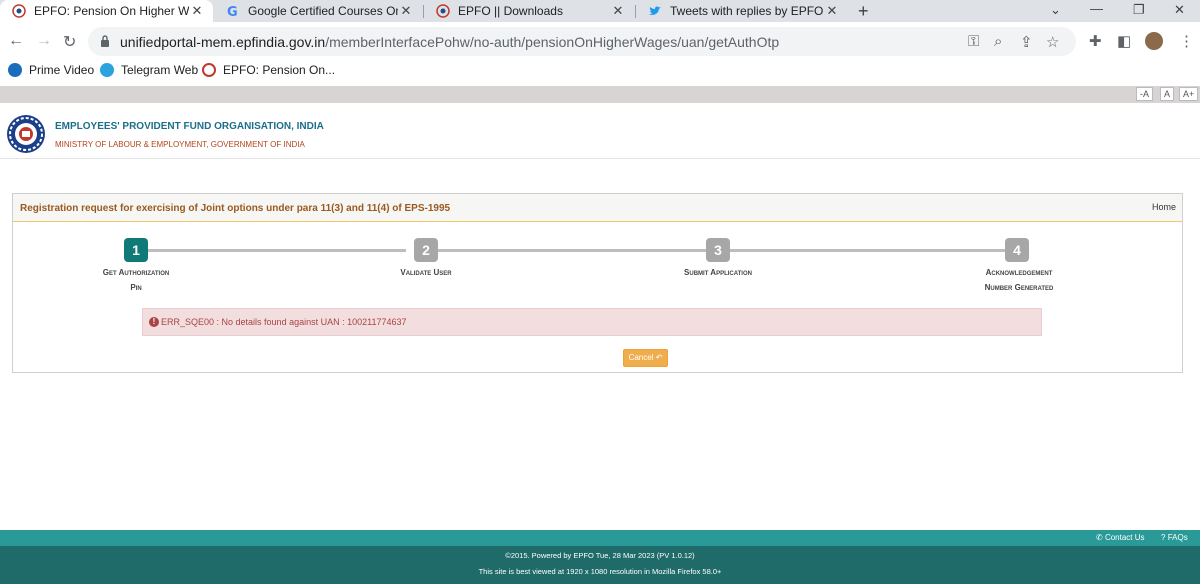  What do you see at coordinates (718, 250) in the screenshot?
I see `step-3-badge: 3` at bounding box center [718, 250].